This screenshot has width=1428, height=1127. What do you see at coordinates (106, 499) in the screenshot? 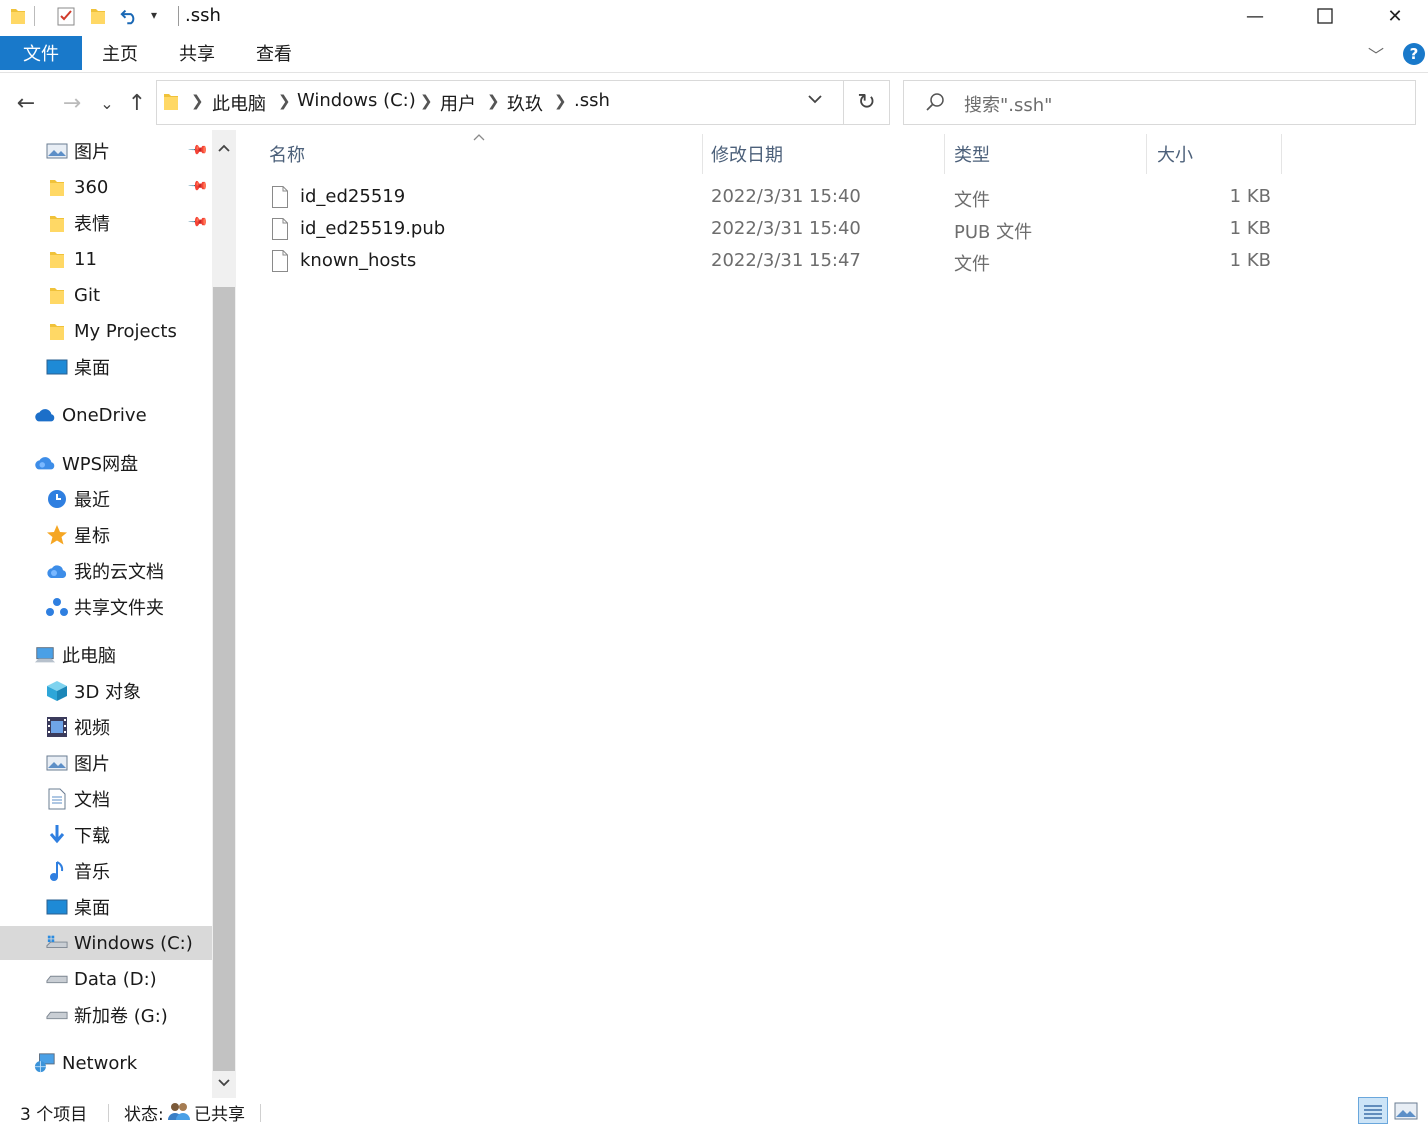
I see `sidebar-item-recent: 最近` at bounding box center [106, 499].